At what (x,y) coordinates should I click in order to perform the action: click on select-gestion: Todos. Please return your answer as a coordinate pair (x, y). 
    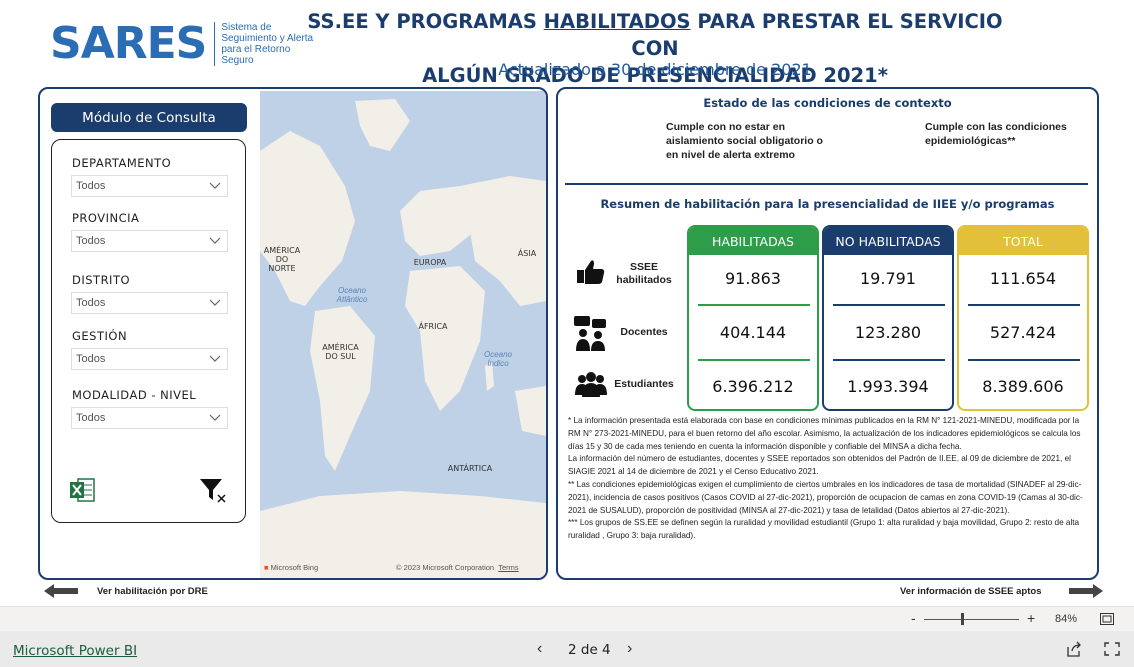
    Looking at the image, I should click on (149, 359).